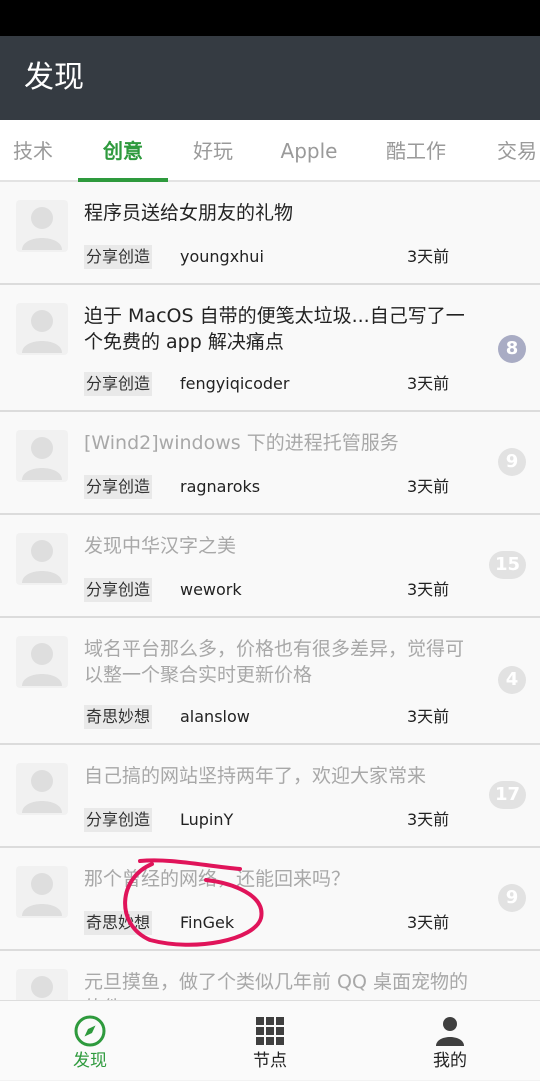 This screenshot has width=540, height=1081. Describe the element at coordinates (189, 213) in the screenshot. I see `topic-title: 程序员送给女朋友的礼物` at that location.